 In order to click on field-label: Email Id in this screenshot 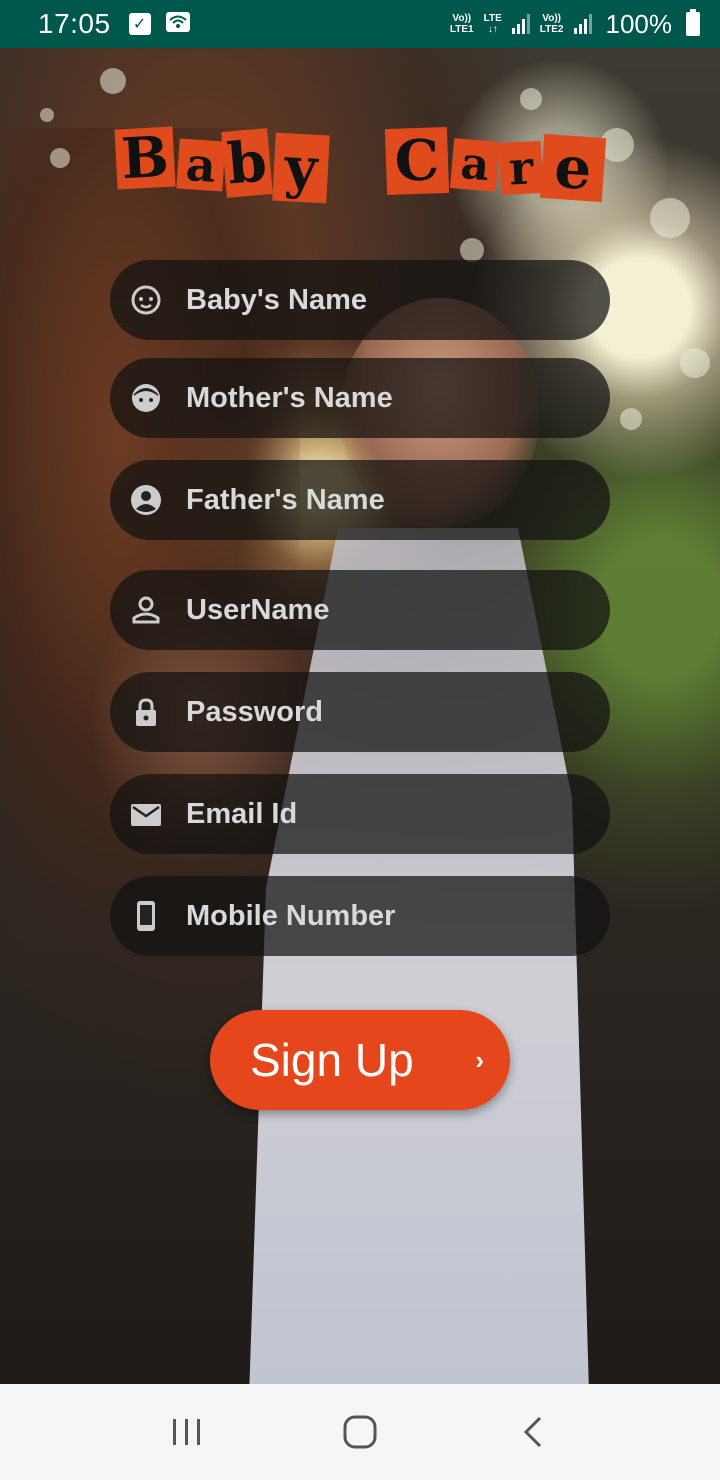, I will do `click(242, 813)`.